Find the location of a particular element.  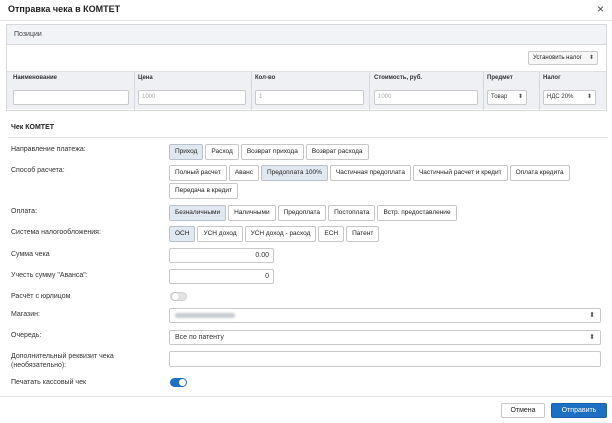

option-button: Постоплата is located at coordinates (352, 213).